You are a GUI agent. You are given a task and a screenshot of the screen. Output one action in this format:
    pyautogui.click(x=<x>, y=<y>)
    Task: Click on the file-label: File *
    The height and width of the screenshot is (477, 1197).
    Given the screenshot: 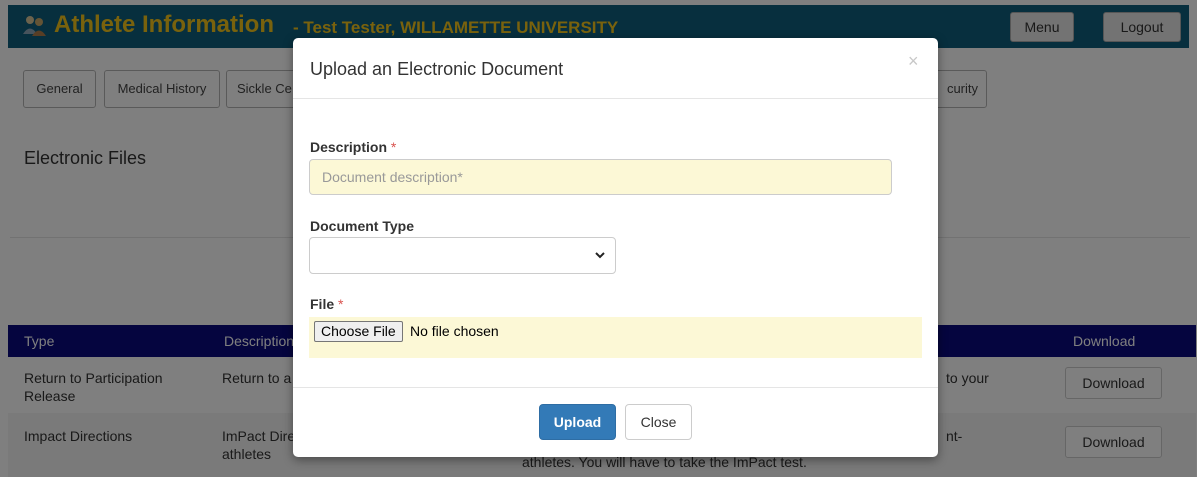 What is the action you would take?
    pyautogui.click(x=326, y=304)
    